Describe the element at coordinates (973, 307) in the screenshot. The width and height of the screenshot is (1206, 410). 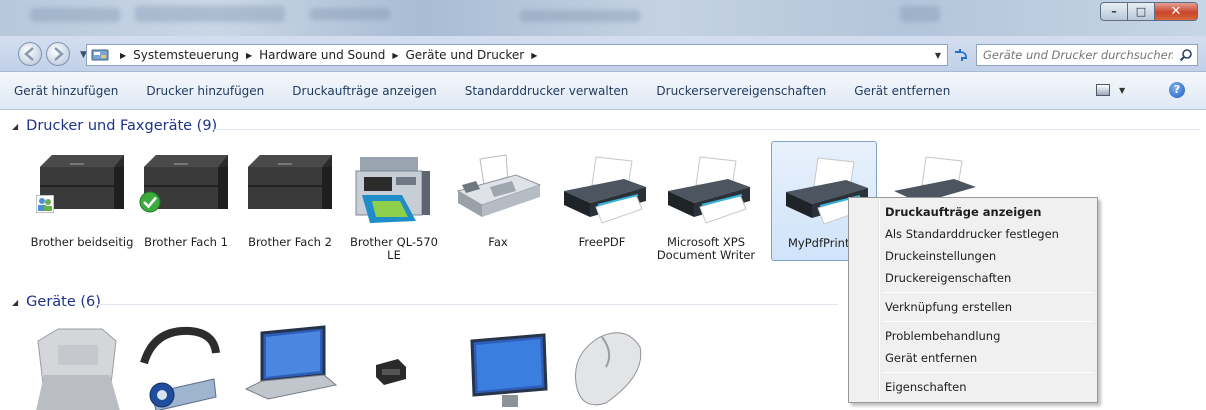
I see `menu-item-create-shortcut: Verknüpfung erstellen` at that location.